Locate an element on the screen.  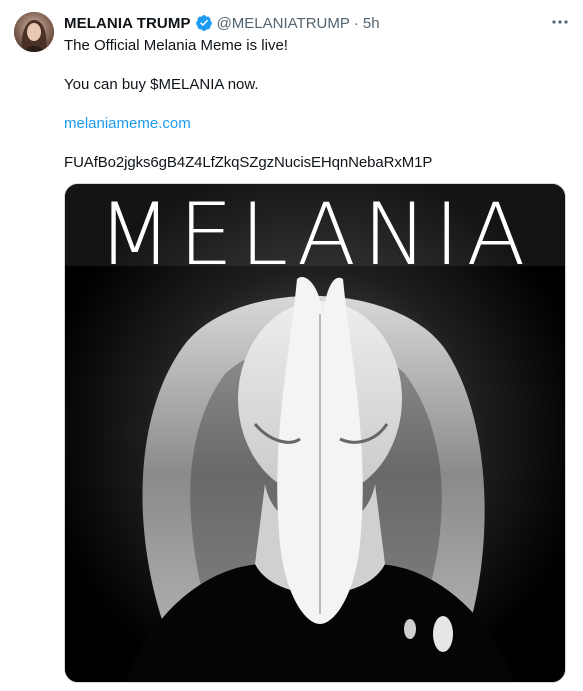
avatar is located at coordinates (34, 32).